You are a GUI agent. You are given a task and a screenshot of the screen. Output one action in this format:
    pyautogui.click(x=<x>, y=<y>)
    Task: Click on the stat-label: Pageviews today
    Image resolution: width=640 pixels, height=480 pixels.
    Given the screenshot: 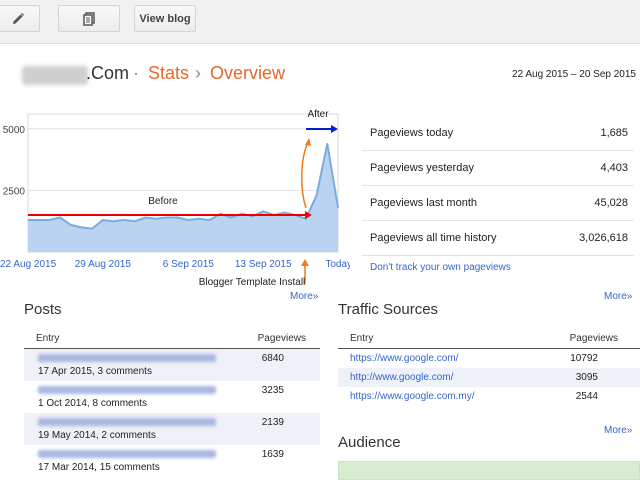 What is the action you would take?
    pyautogui.click(x=412, y=133)
    